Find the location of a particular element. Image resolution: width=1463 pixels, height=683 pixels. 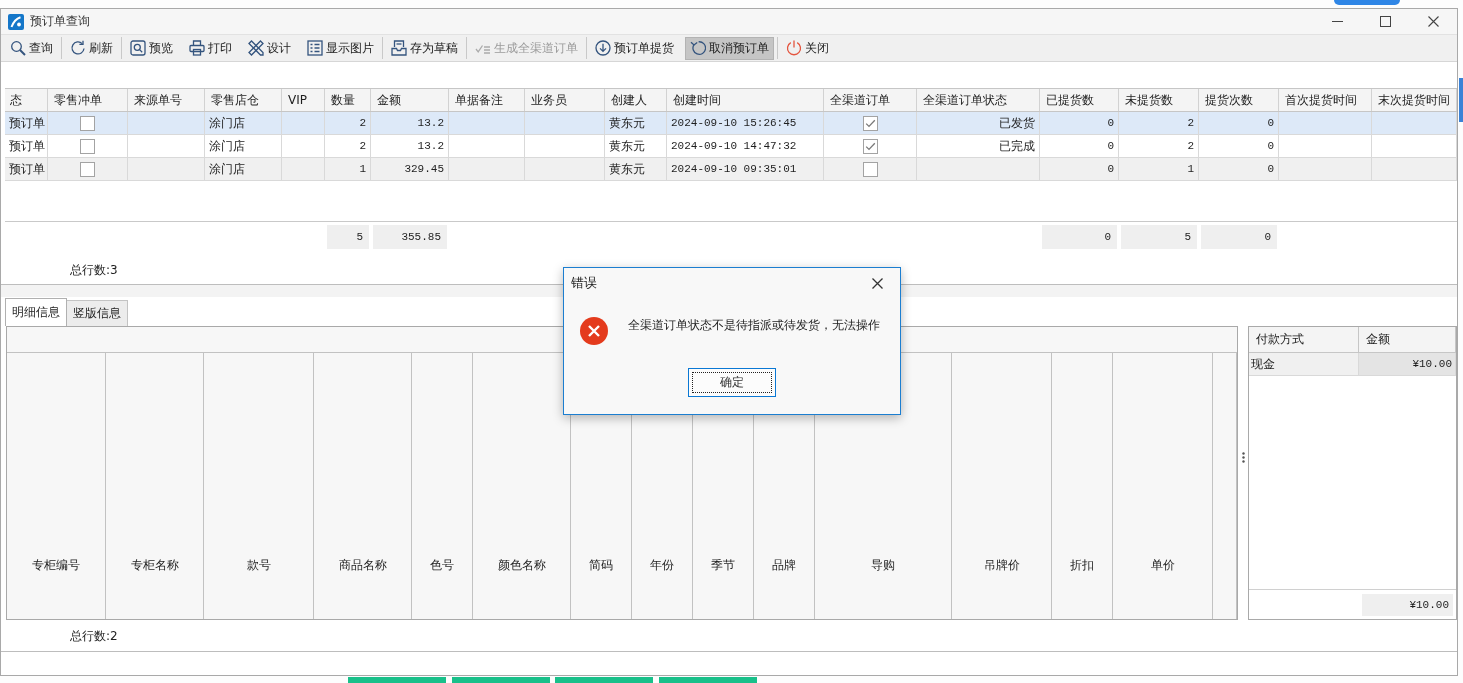

column-header: 全渠道订单 is located at coordinates (870, 100).